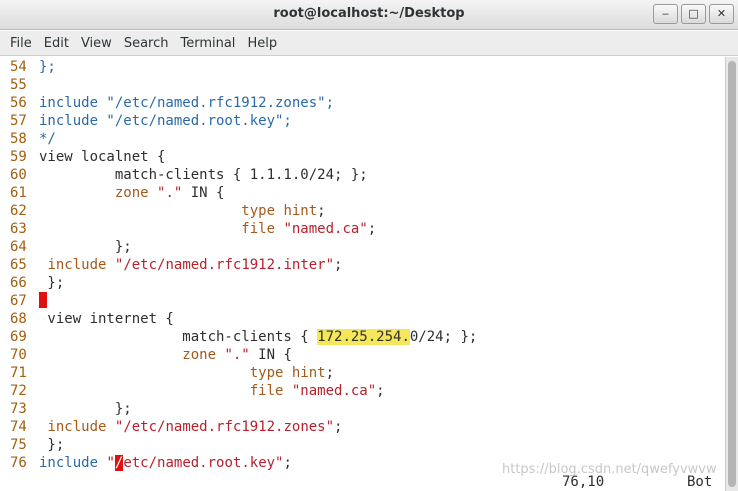 Image resolution: width=738 pixels, height=491 pixels. What do you see at coordinates (188, 229) in the screenshot?
I see `editor-line: 63 file "named.ca";` at bounding box center [188, 229].